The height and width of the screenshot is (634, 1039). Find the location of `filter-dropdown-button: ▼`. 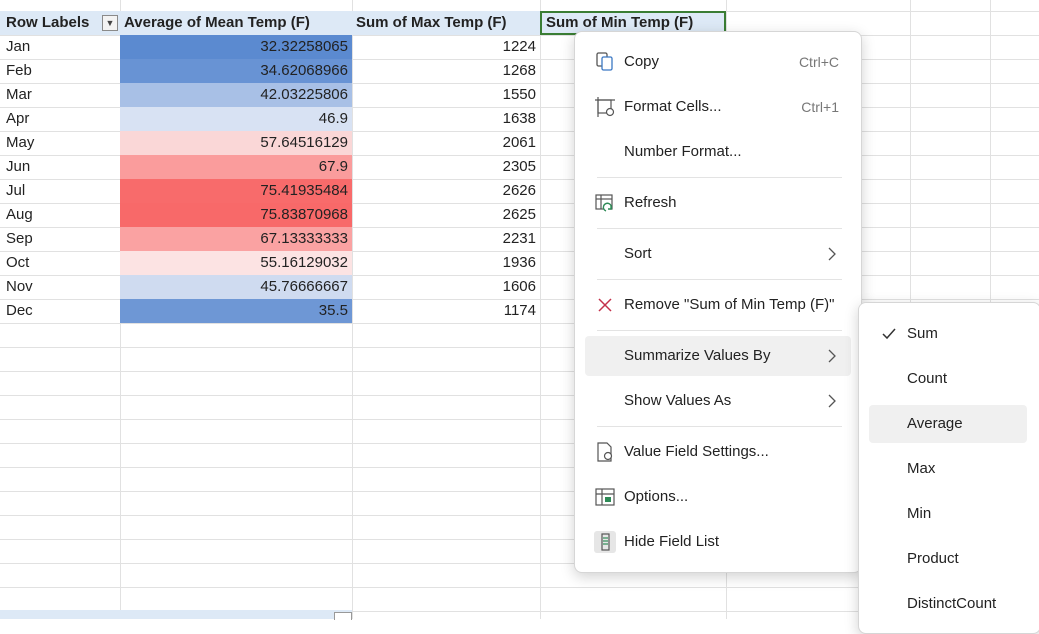

filter-dropdown-button: ▼ is located at coordinates (110, 23).